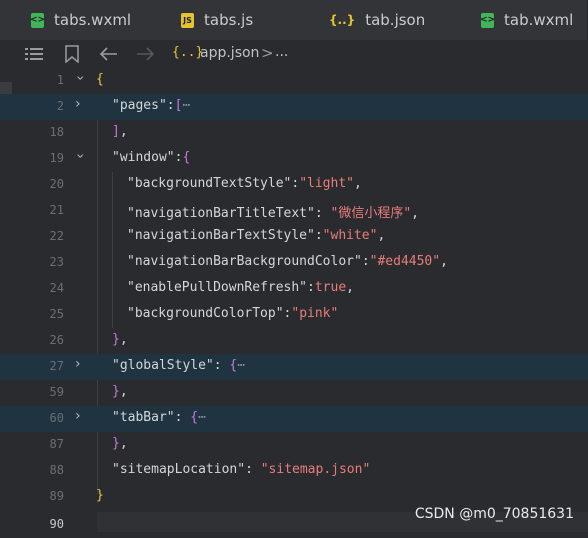 This screenshot has height=538, width=588. I want to click on breadcrumb-file: app.json, so click(229, 53).